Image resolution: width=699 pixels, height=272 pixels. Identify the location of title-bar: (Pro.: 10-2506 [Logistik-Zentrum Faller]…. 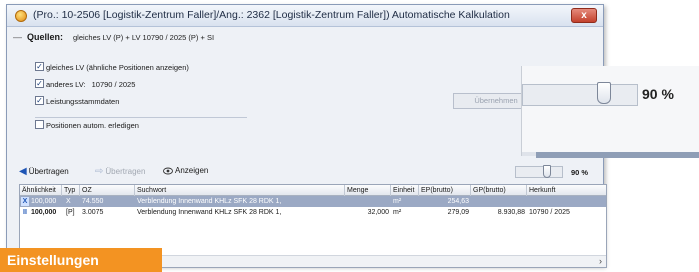
(305, 16).